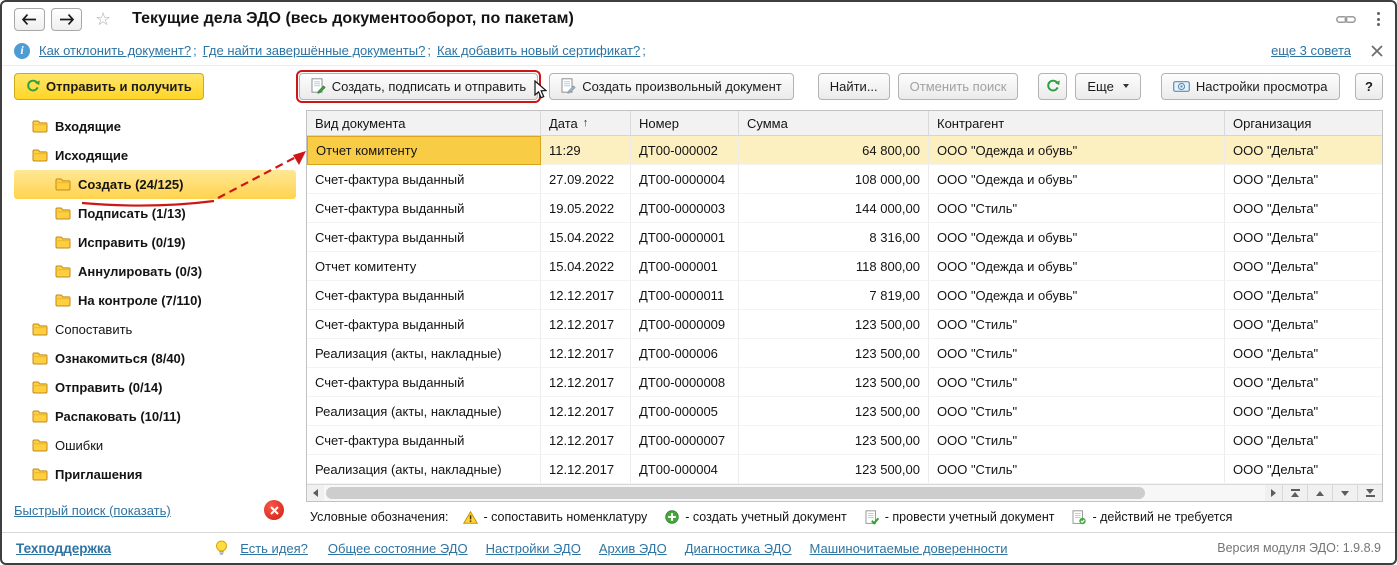  Describe the element at coordinates (1294, 493) in the screenshot. I see `go-first-row-button` at that location.